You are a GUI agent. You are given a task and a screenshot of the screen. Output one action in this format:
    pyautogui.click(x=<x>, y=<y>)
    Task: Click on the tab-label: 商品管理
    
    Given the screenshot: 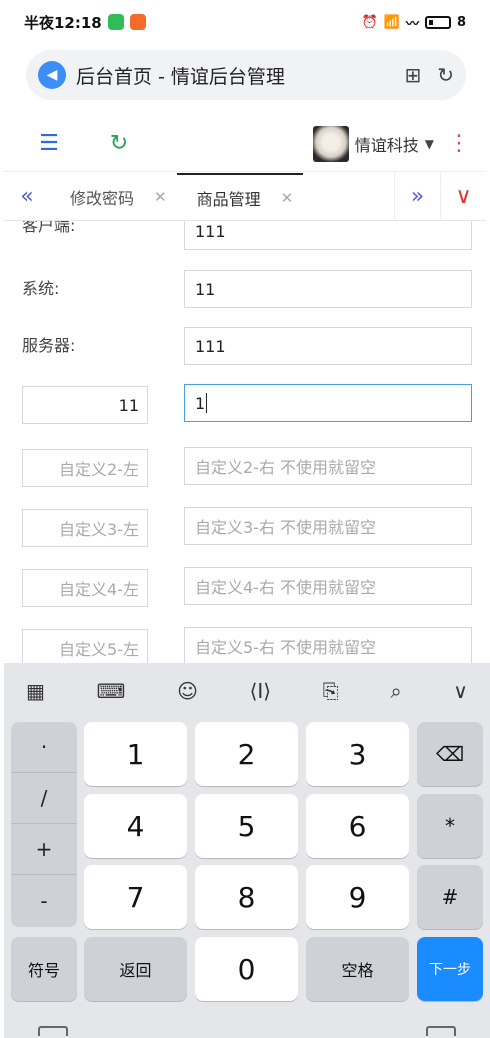 What is the action you would take?
    pyautogui.click(x=228, y=199)
    